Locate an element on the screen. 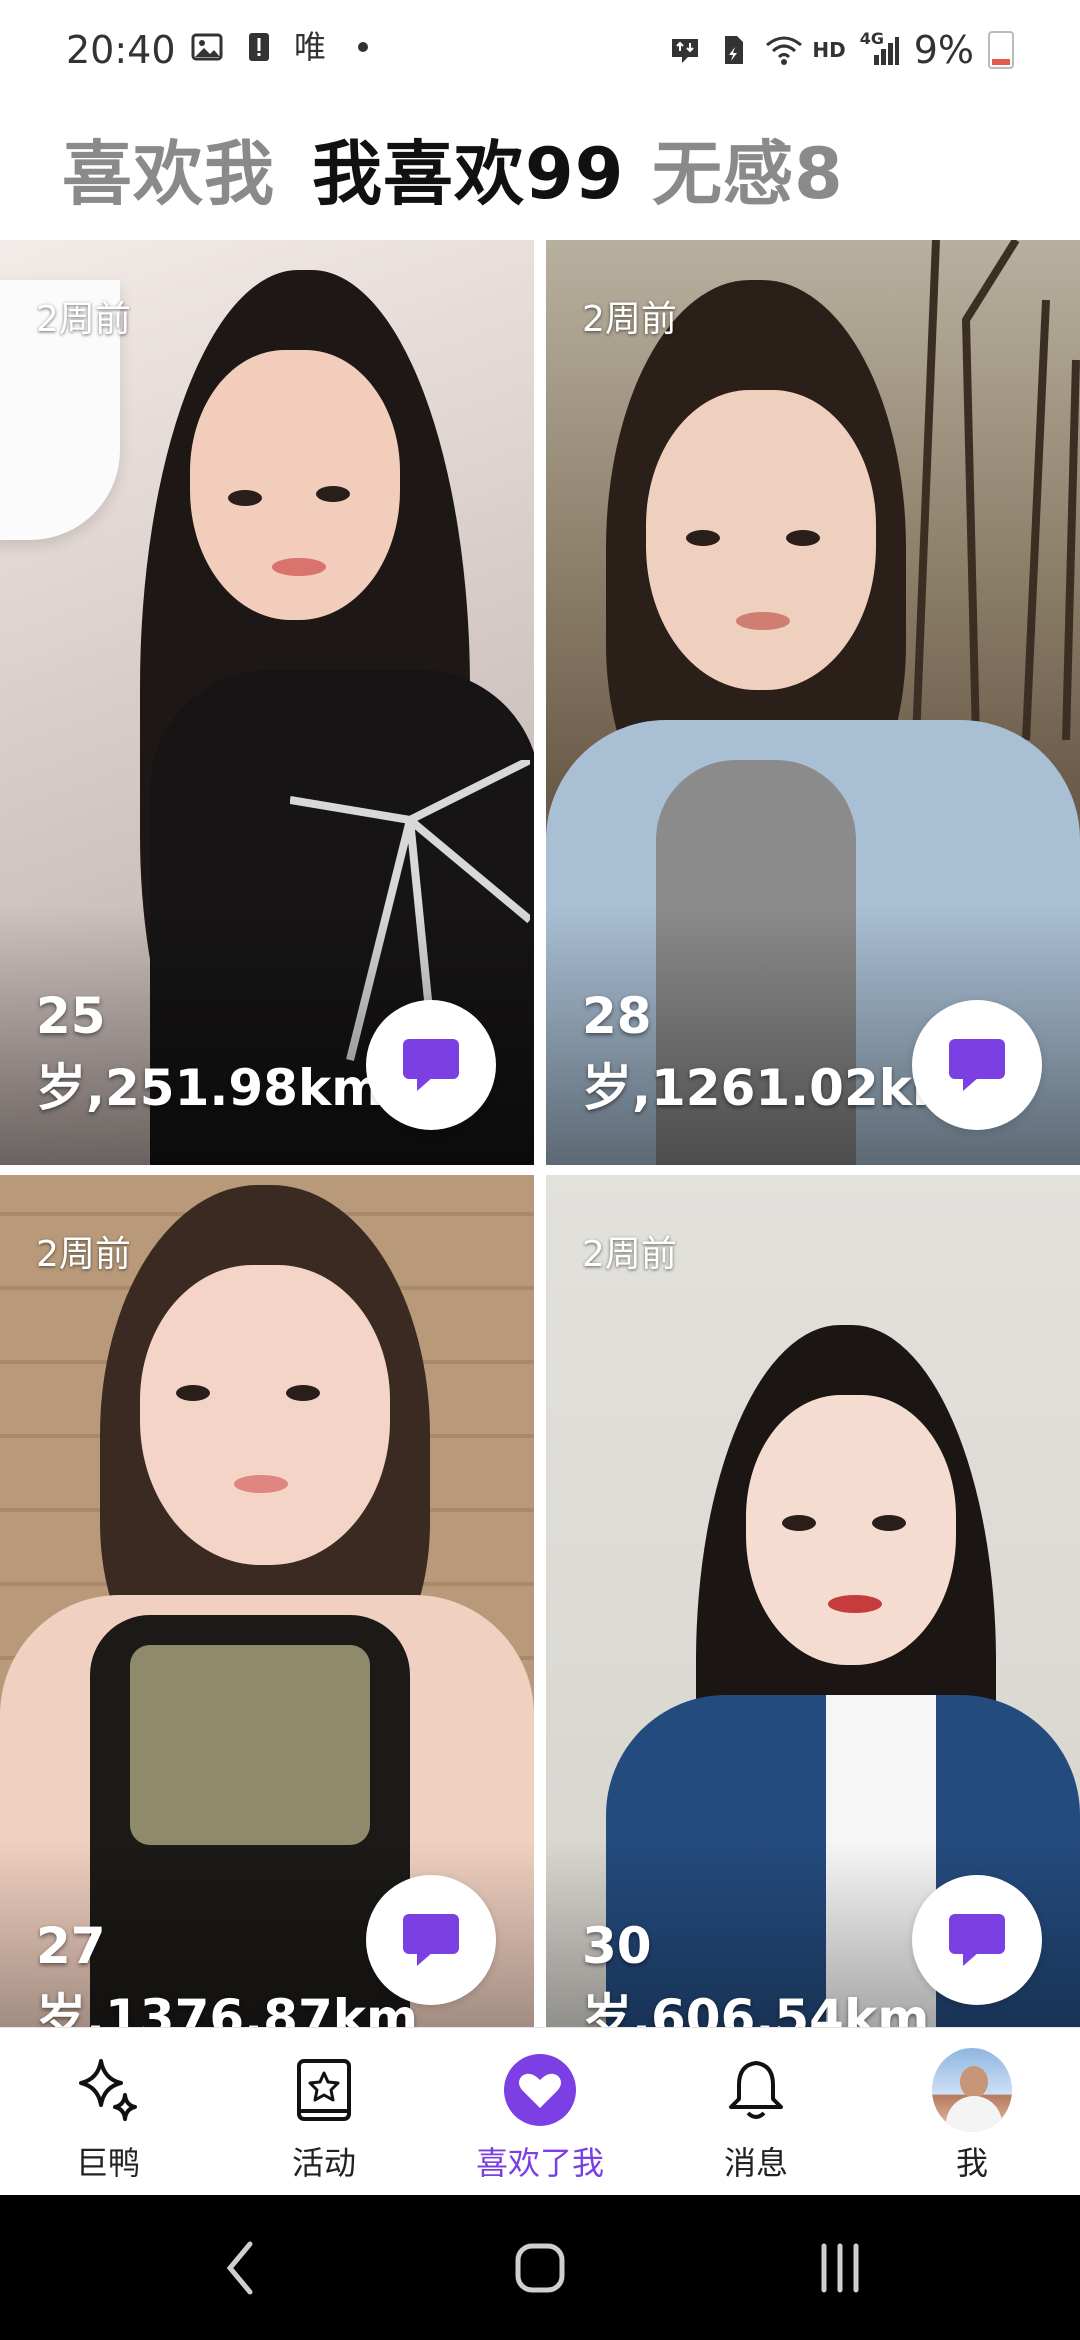 Image resolution: width=1080 pixels, height=2340 pixels. back-button is located at coordinates (240, 2267).